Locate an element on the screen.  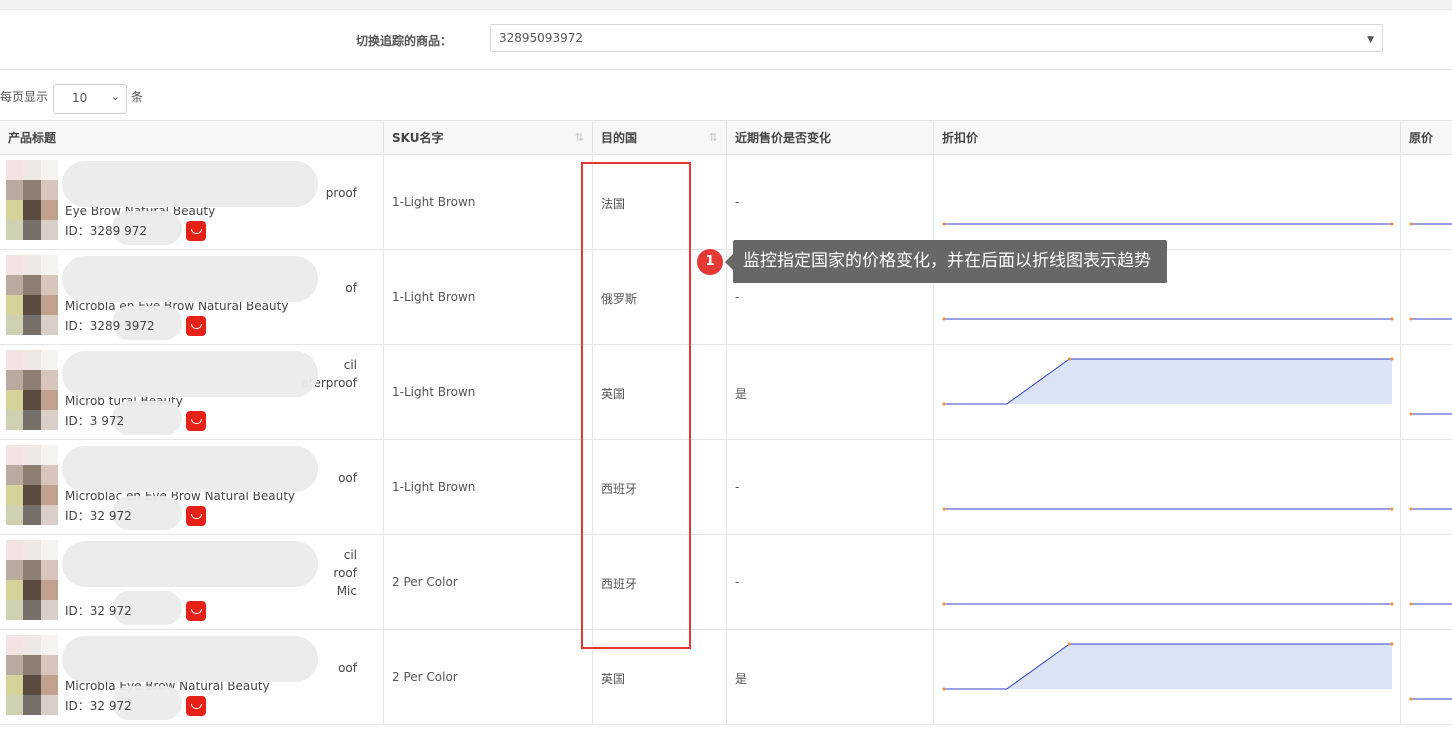
page-size-prefix: 每页显示 is located at coordinates (24, 97).